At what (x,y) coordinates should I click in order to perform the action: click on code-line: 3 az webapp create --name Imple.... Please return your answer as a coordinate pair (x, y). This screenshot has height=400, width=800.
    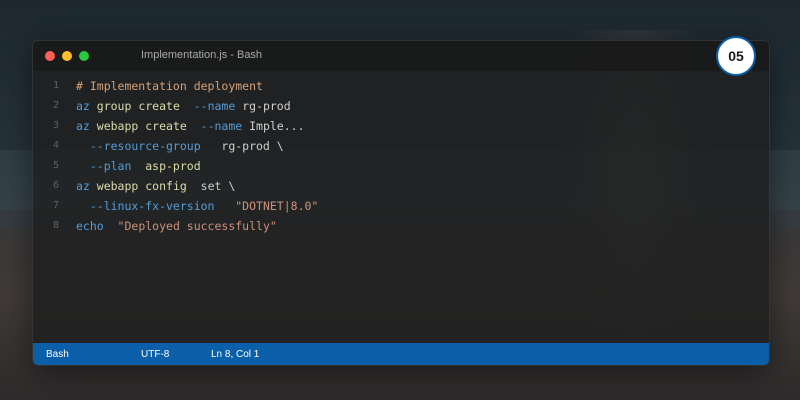
    Looking at the image, I should click on (401, 127).